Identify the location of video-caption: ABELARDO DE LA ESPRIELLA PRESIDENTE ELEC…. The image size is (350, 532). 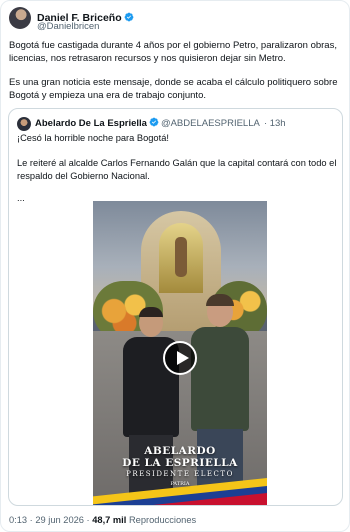
(180, 466).